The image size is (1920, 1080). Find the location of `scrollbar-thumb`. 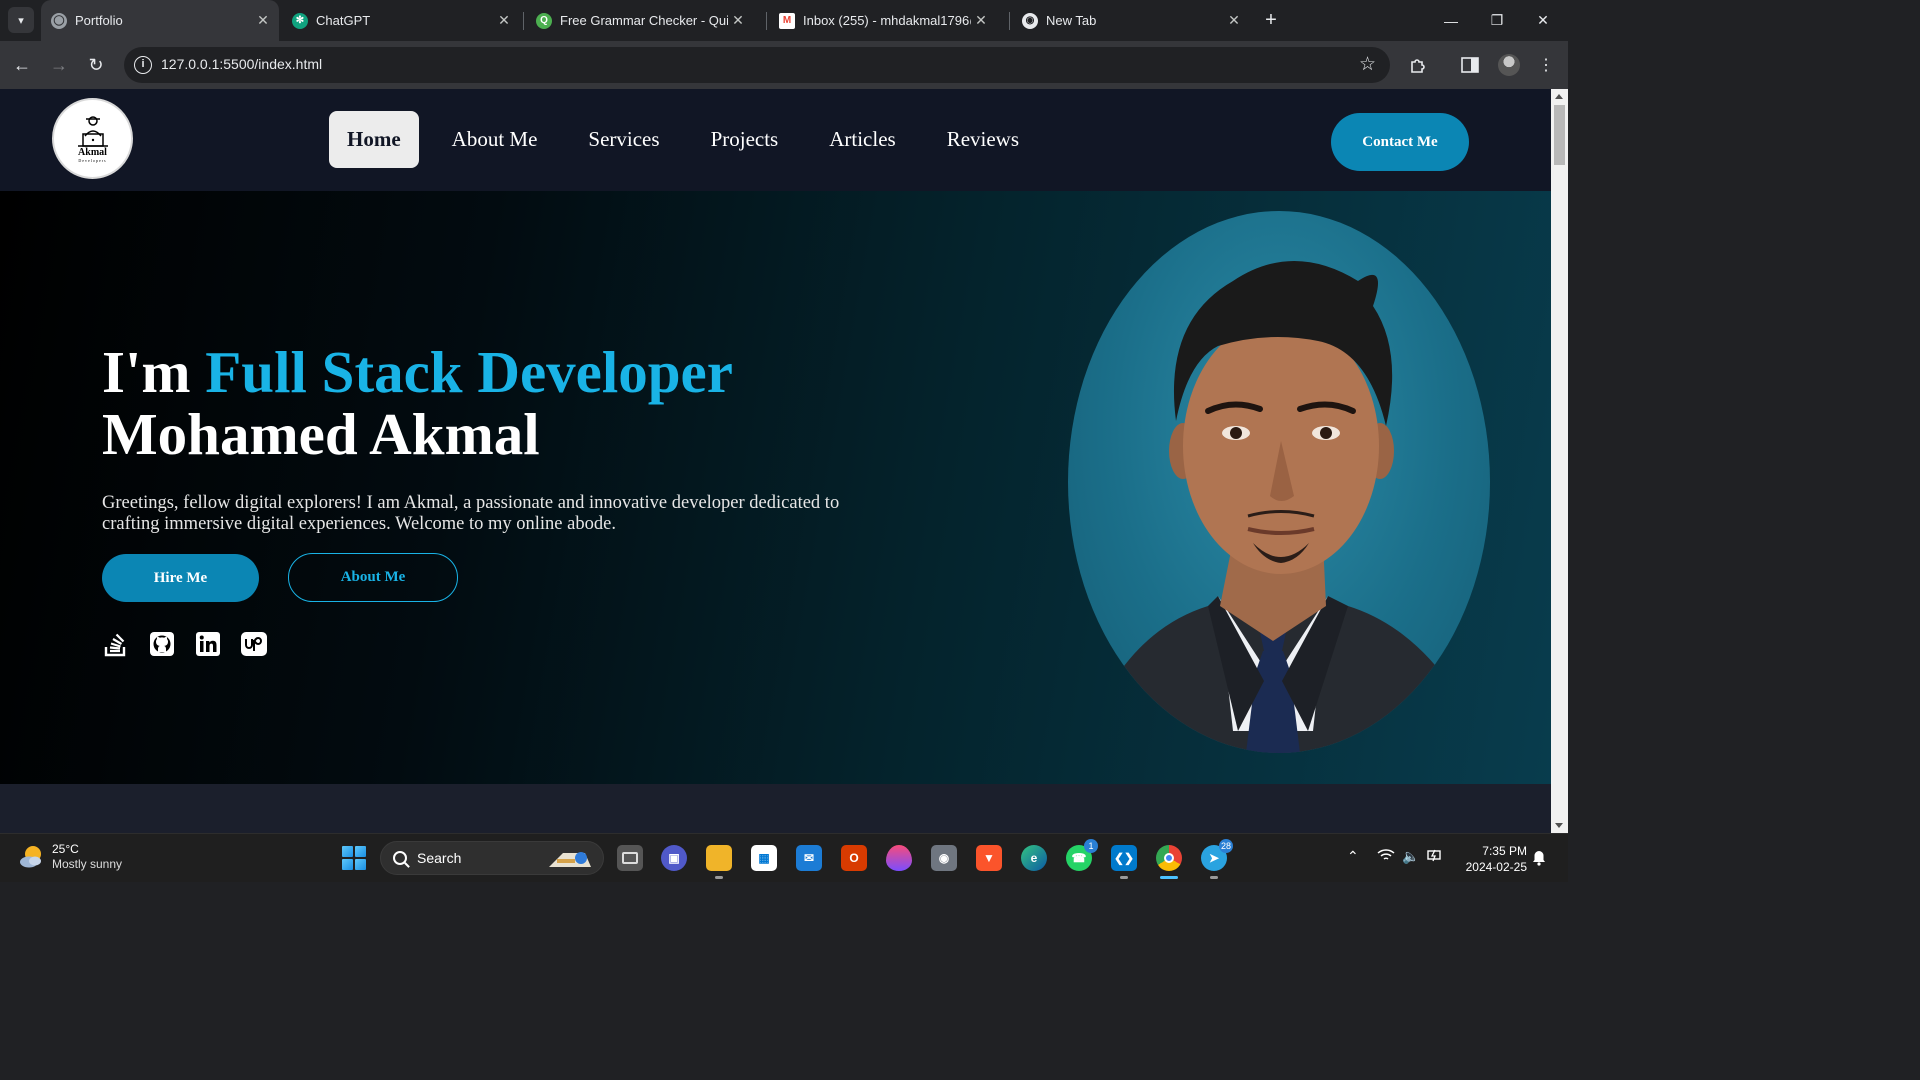

scrollbar-thumb is located at coordinates (1559, 135).